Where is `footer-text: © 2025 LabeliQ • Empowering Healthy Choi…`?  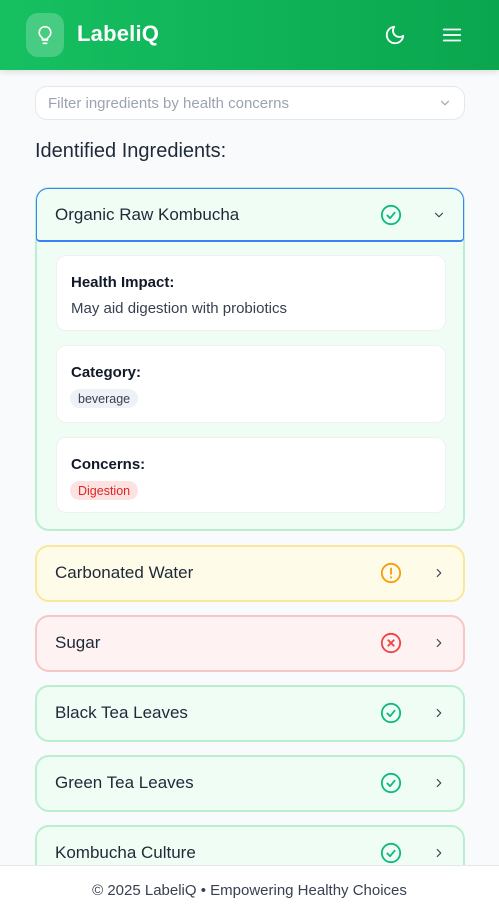 footer-text: © 2025 LabeliQ • Empowering Healthy Choi… is located at coordinates (249, 890).